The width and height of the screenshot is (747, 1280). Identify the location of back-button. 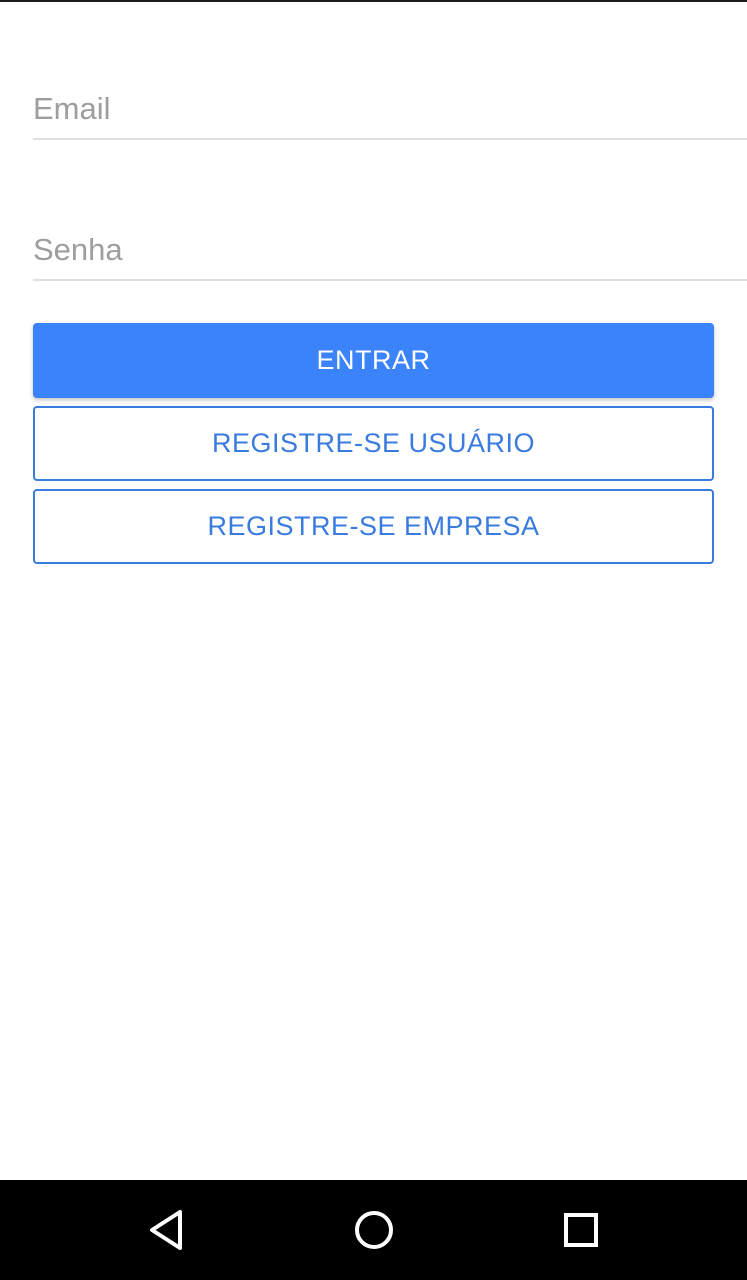
(166, 1230).